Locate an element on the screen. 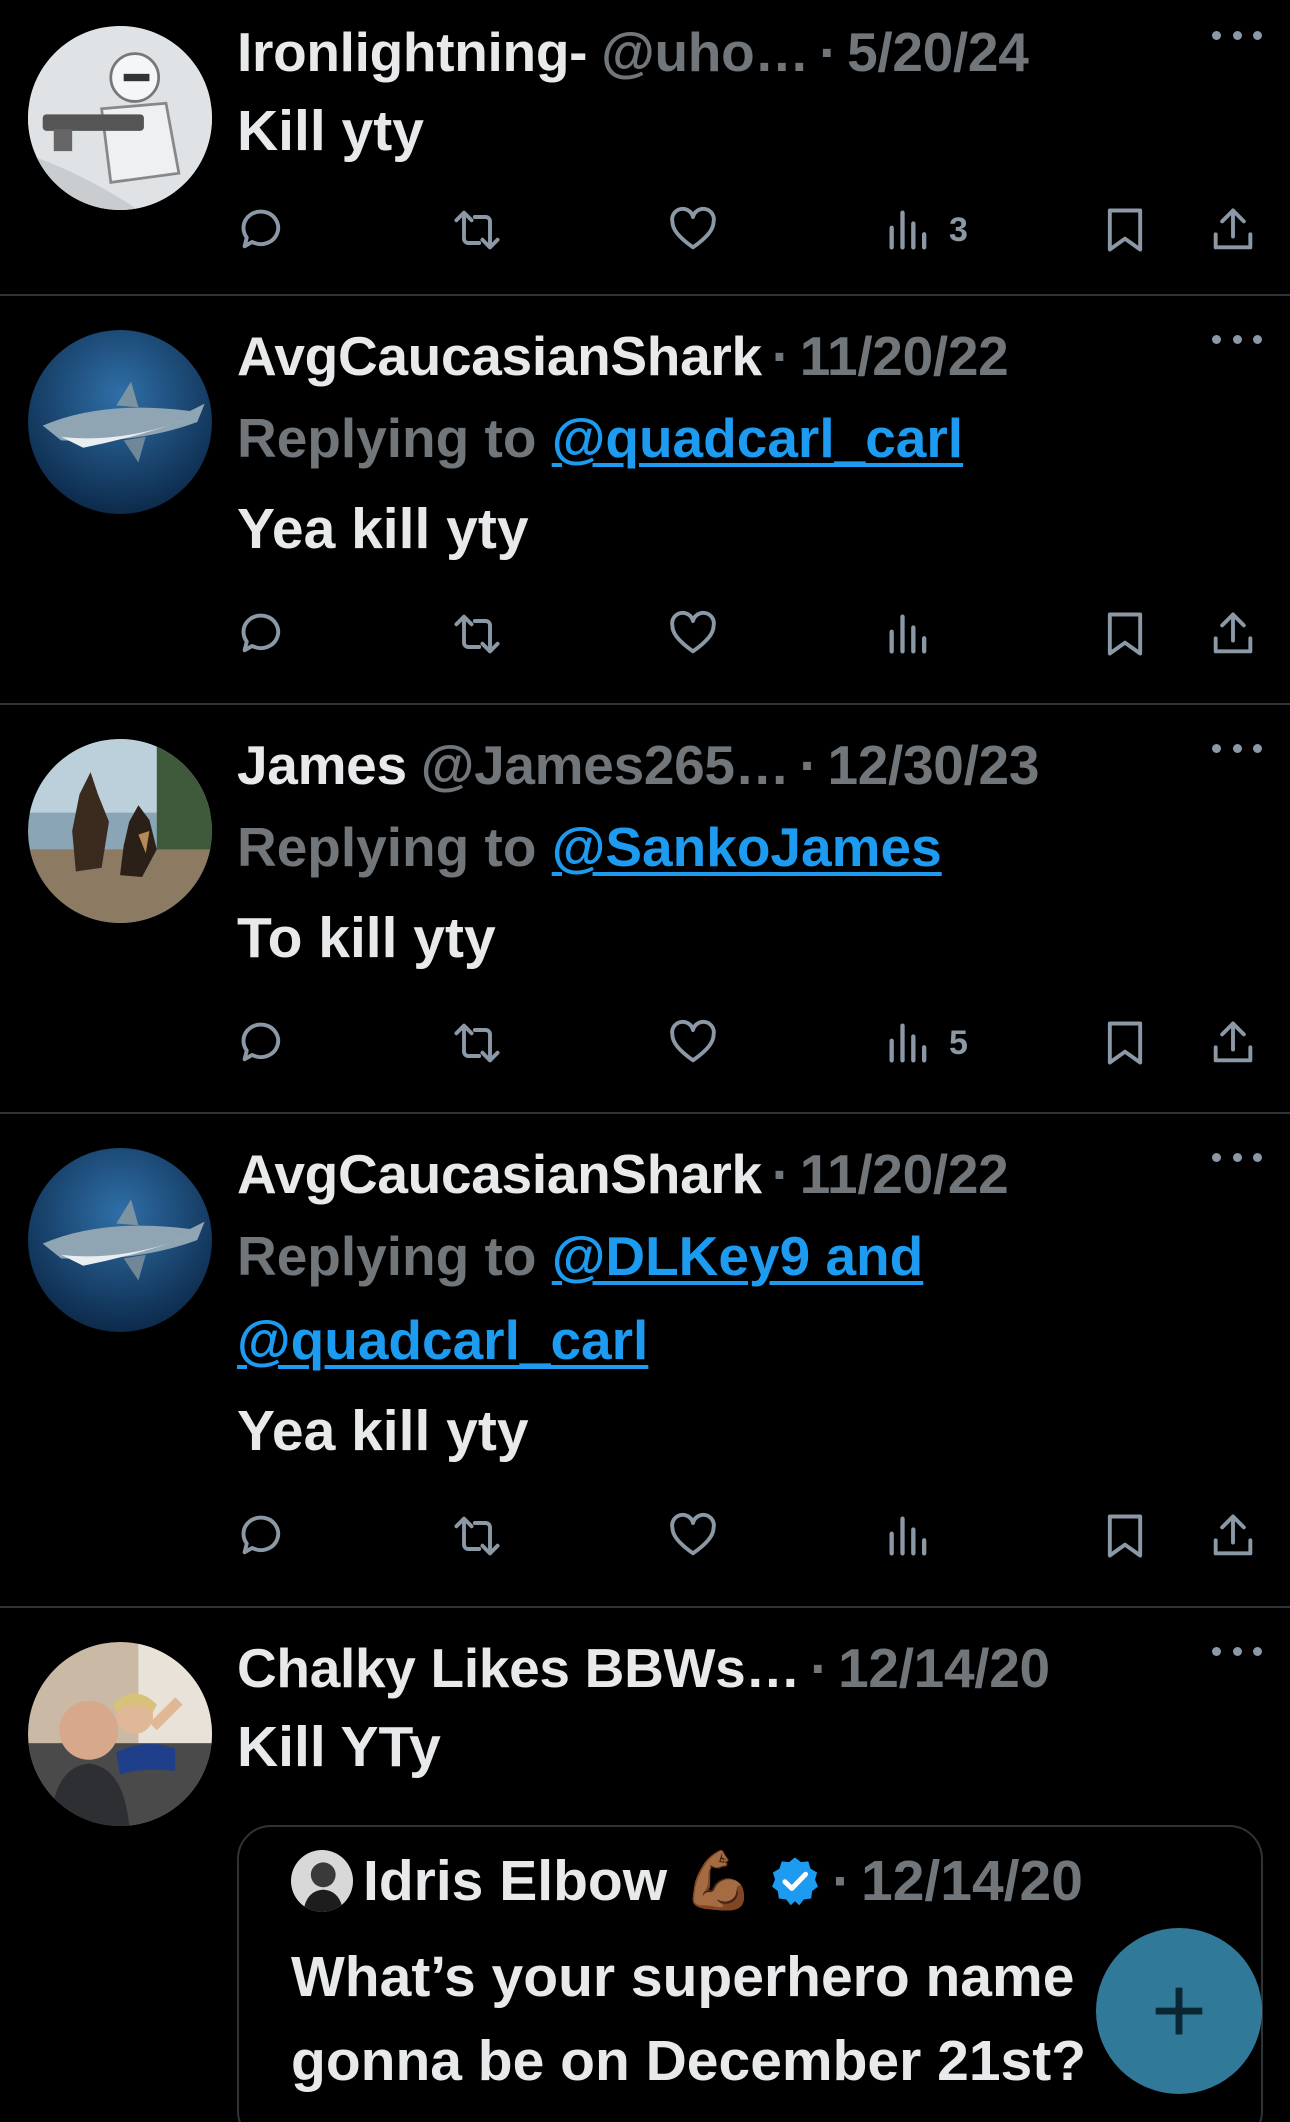 The width and height of the screenshot is (1290, 2122). replying-to-line: Replying to @SankoJames is located at coordinates (763, 847).